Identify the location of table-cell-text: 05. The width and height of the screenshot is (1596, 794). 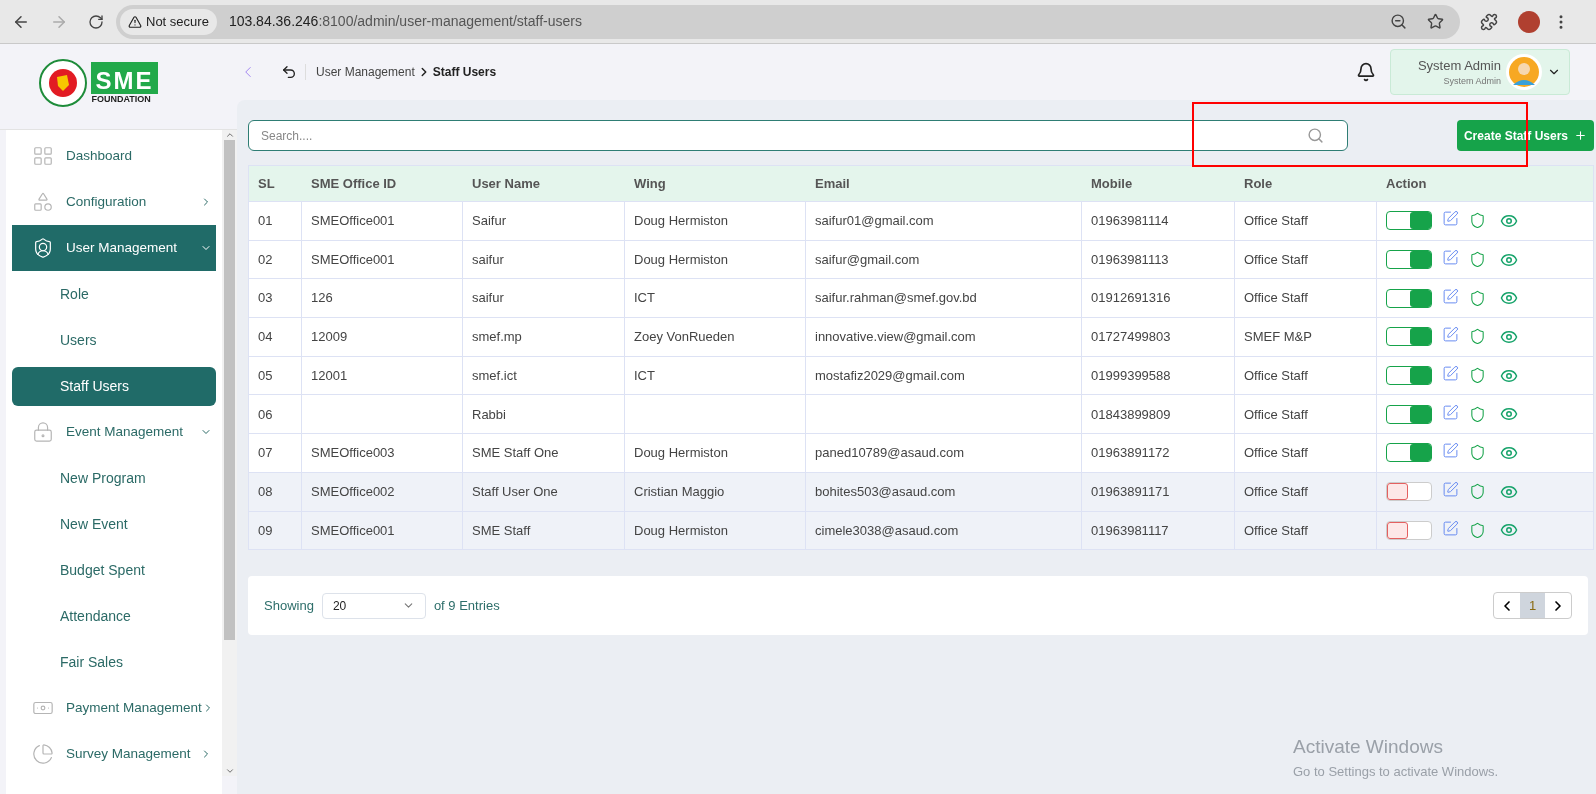
(265, 375).